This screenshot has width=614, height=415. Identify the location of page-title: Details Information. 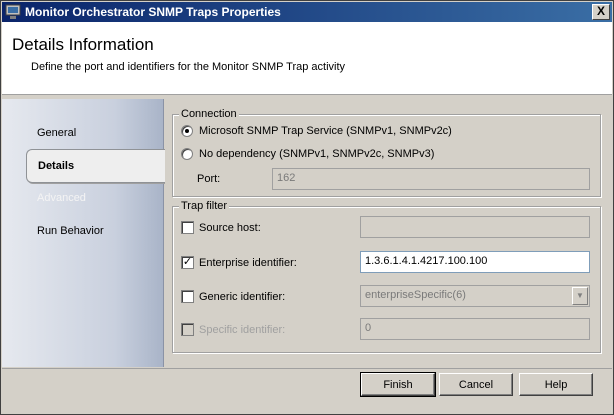
(83, 44).